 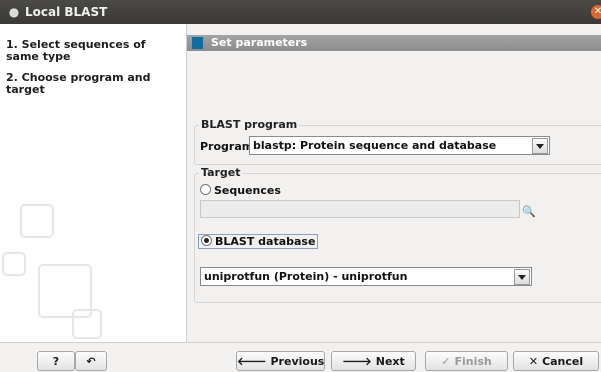 What do you see at coordinates (221, 172) in the screenshot?
I see `target-group-title: Target` at bounding box center [221, 172].